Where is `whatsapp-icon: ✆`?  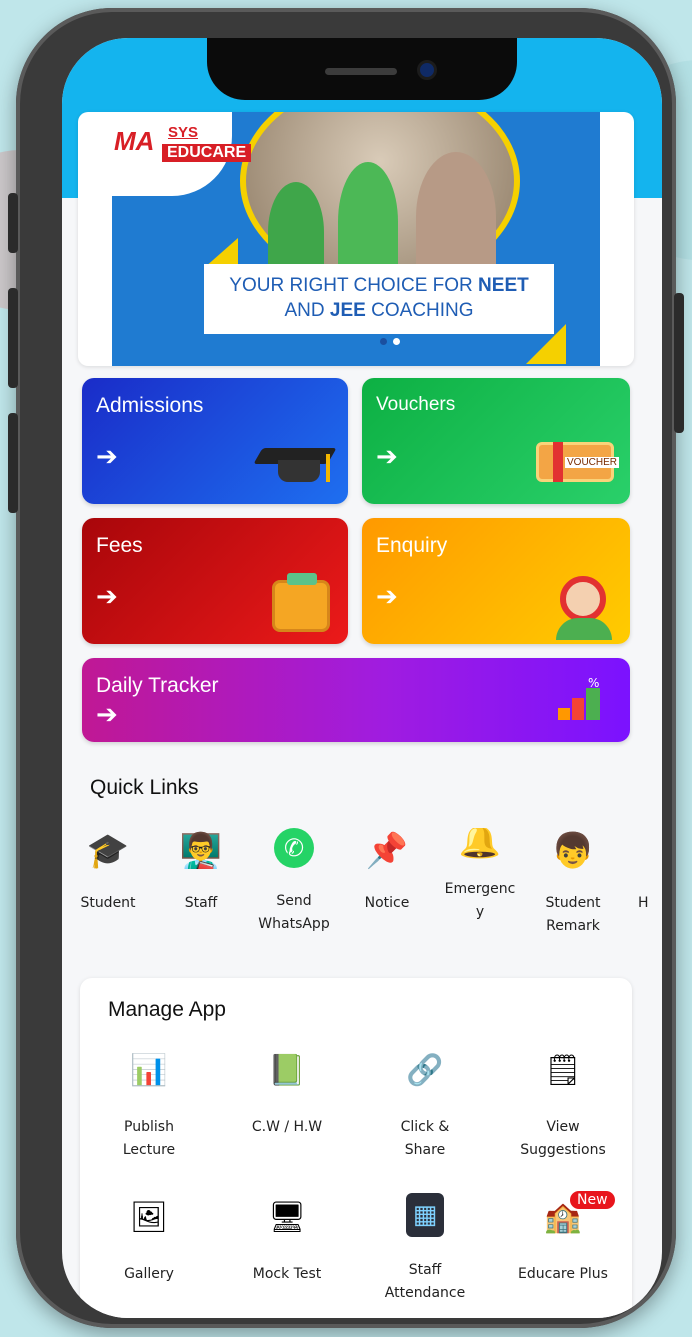 whatsapp-icon: ✆ is located at coordinates (294, 848).